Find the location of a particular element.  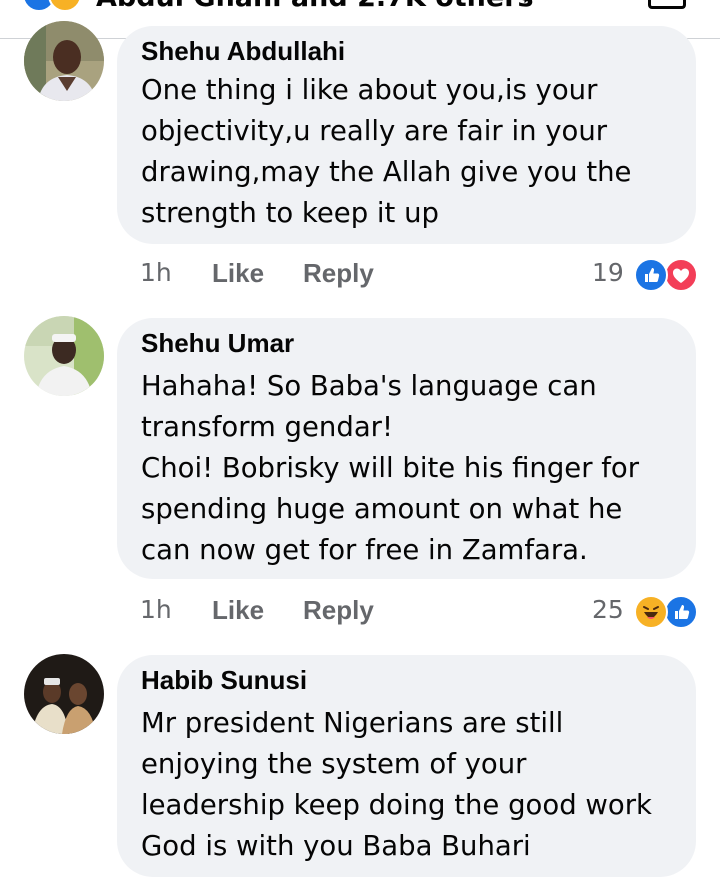

comment-text-line: leadership keep doing the good work is located at coordinates (396, 805).